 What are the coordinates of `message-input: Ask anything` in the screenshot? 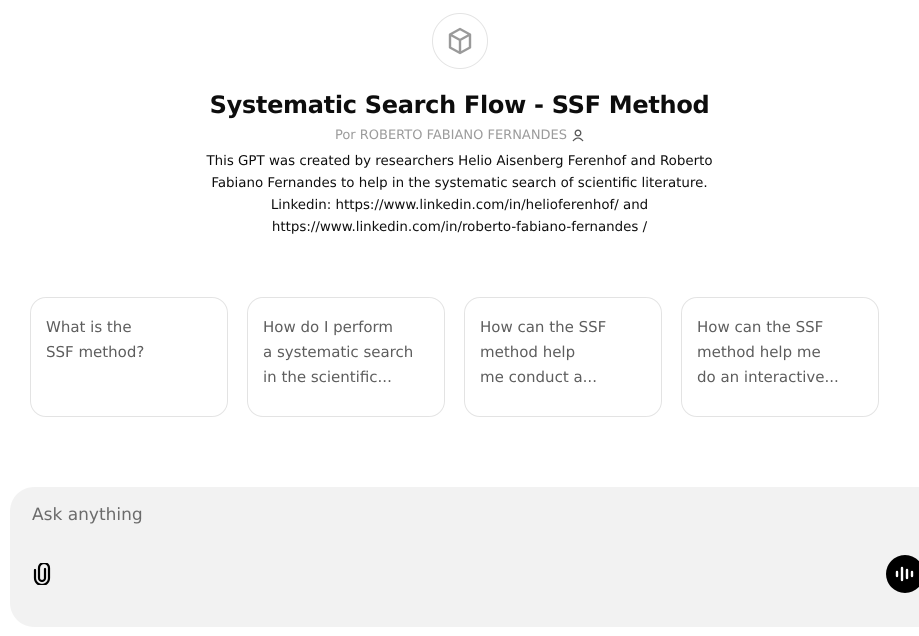 It's located at (282, 515).